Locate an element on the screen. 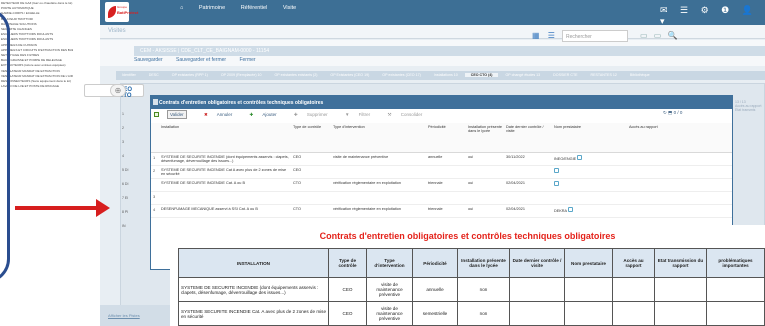 The image size is (765, 326). report-column-header: Type de contrôle is located at coordinates (347, 263).